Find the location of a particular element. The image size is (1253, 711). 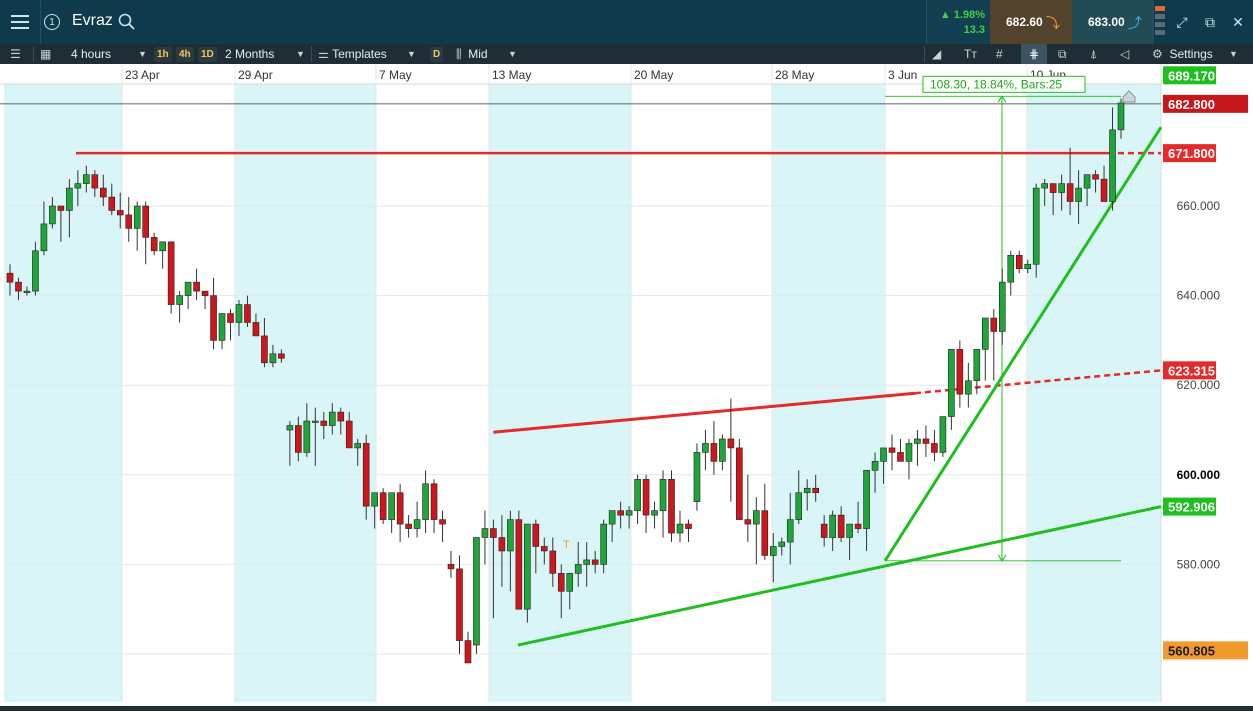

signal-strength-icon is located at coordinates (1160, 20).